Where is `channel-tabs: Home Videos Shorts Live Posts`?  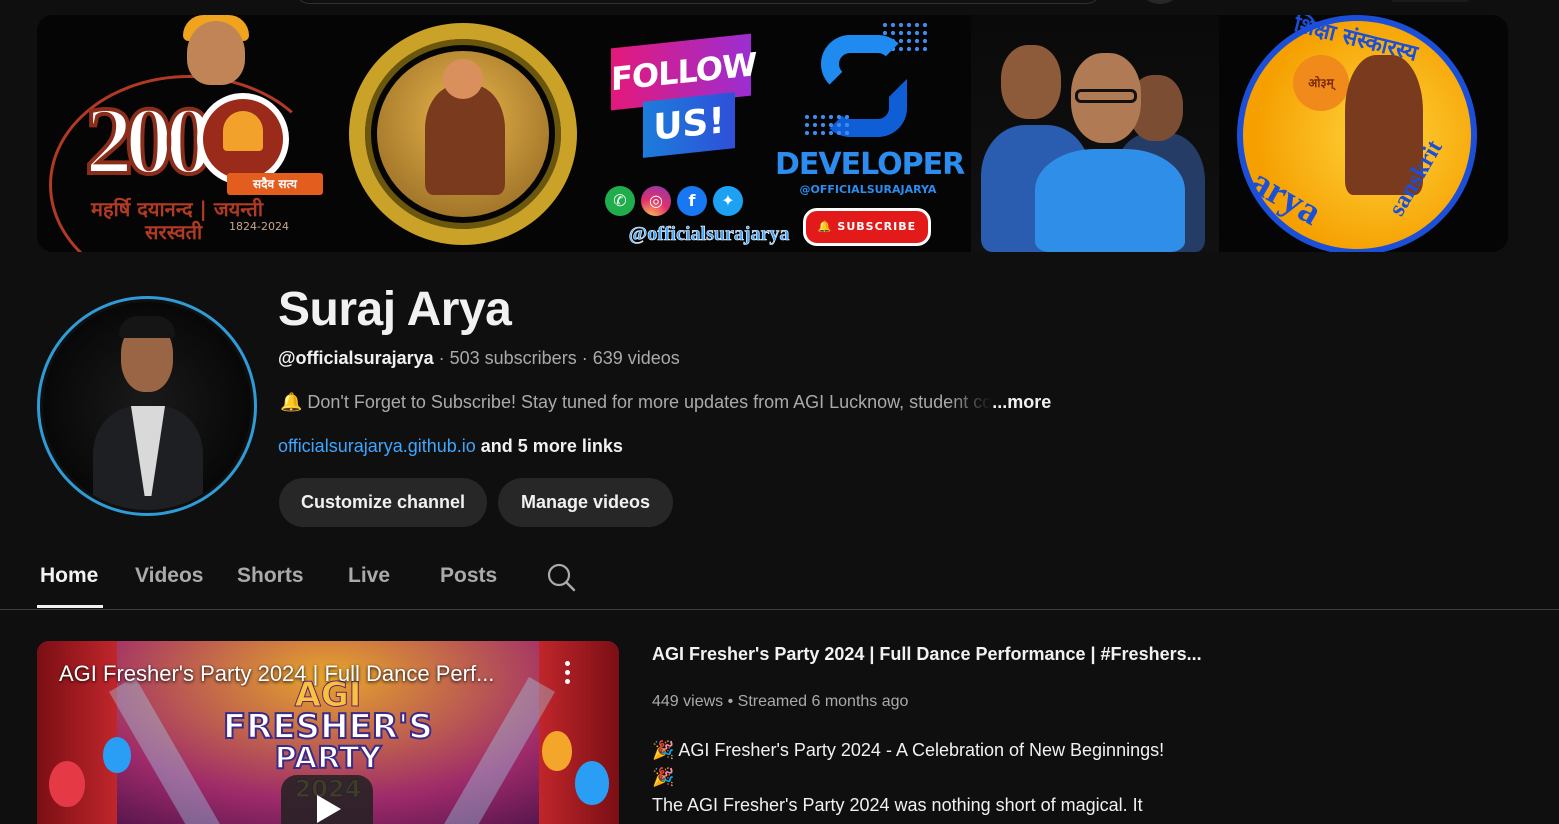
channel-tabs: Home Videos Shorts Live Posts is located at coordinates (779, 579).